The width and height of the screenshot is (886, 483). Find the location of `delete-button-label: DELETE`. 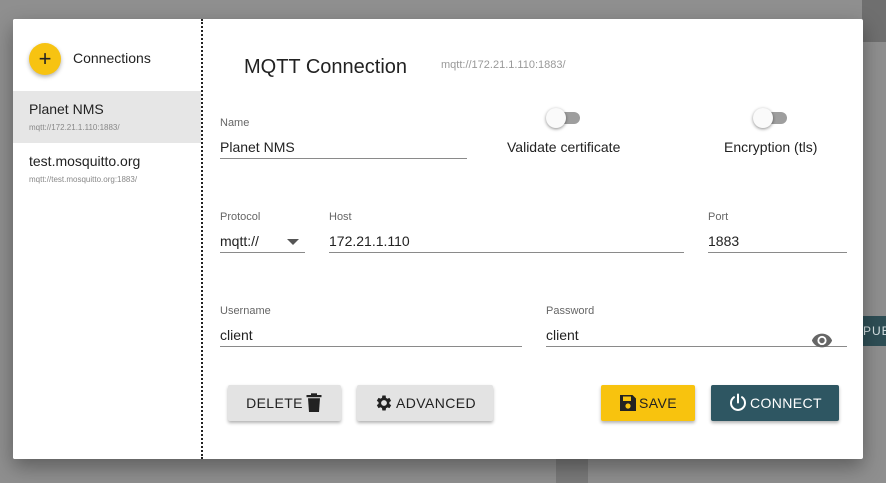

delete-button-label: DELETE is located at coordinates (274, 403).